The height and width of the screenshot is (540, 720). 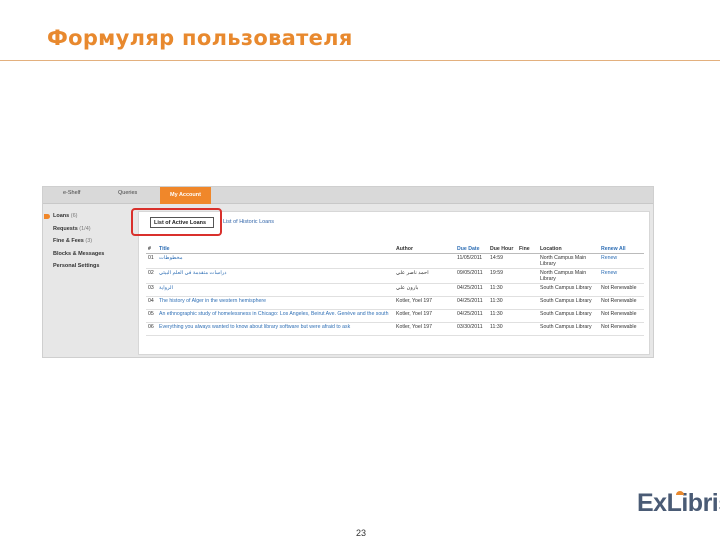 What do you see at coordinates (471, 261) in the screenshot?
I see `loan-due-date: 11/05/2011` at bounding box center [471, 261].